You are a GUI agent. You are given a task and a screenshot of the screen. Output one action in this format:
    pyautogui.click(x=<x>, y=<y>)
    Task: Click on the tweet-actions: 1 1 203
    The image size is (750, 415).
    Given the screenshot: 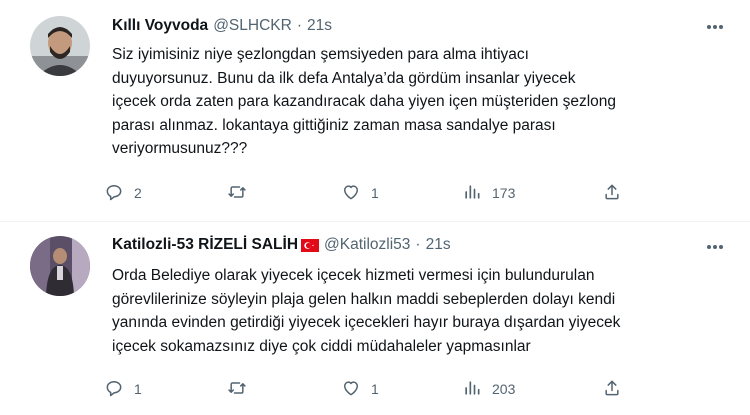 What is the action you would take?
    pyautogui.click(x=374, y=389)
    